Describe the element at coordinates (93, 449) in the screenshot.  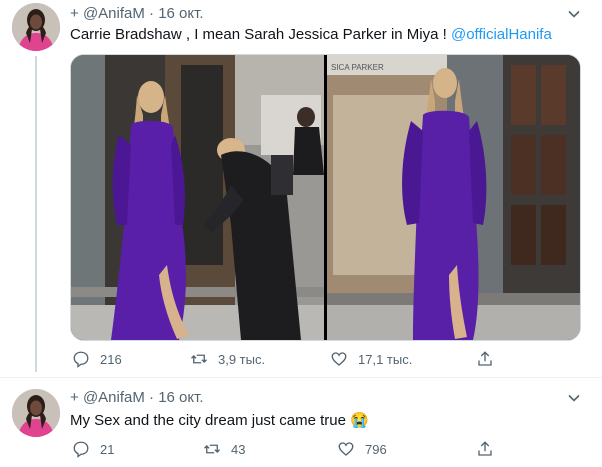
I see `reply-button: 21` at that location.